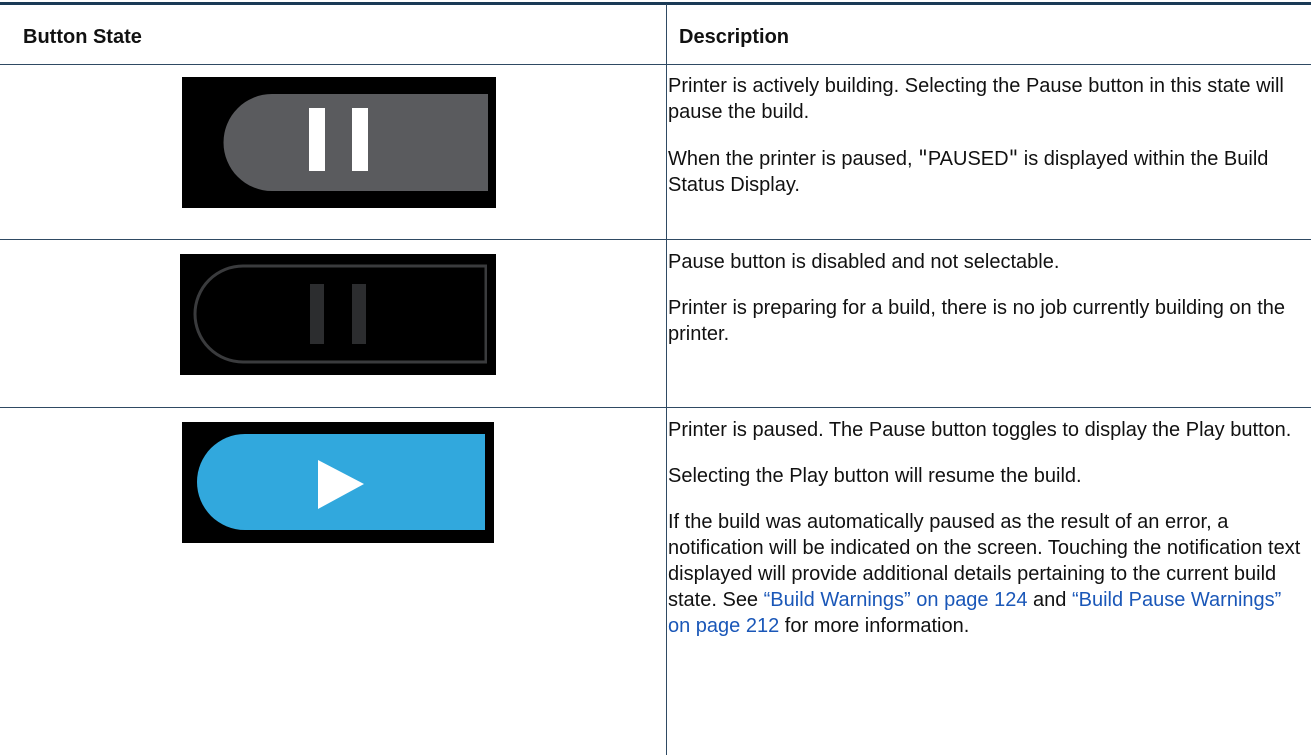 This screenshot has height=755, width=1311. What do you see at coordinates (896, 600) in the screenshot?
I see `build-warnings-link: “Build Warnings” on page 124` at bounding box center [896, 600].